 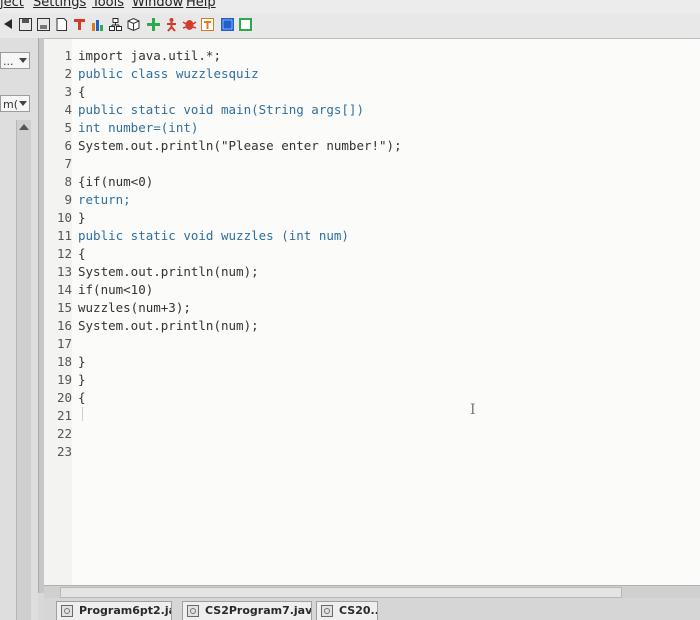 I want to click on line-number: 2, so click(x=68, y=73).